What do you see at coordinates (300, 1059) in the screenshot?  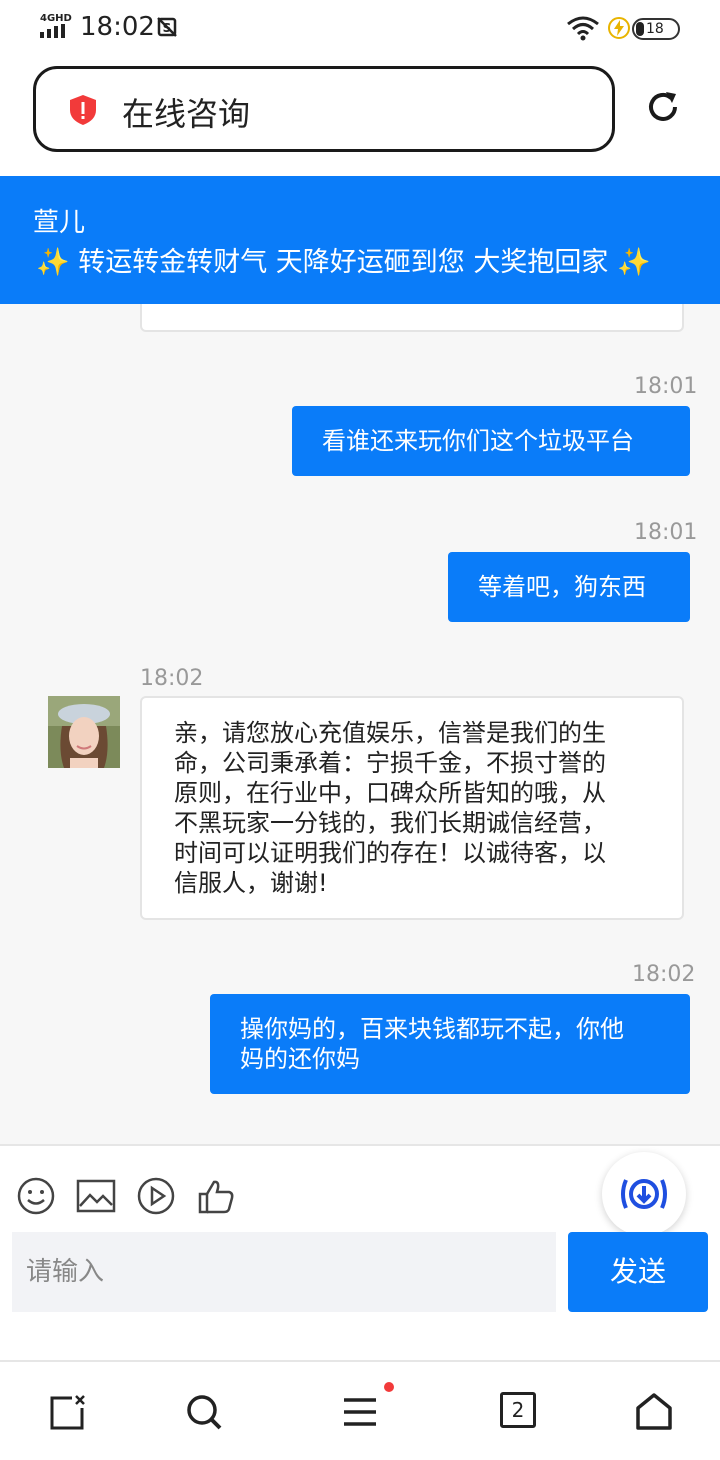 I see `message-text-line: 妈的还你妈` at bounding box center [300, 1059].